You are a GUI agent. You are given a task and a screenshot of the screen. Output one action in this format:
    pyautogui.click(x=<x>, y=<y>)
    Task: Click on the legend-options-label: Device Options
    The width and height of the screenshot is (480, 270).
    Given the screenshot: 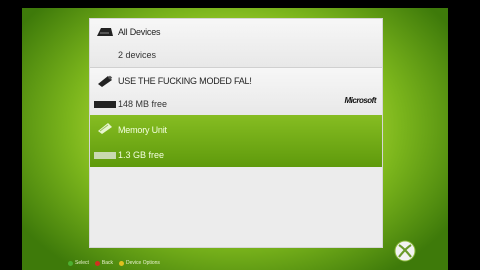 What is the action you would take?
    pyautogui.click(x=143, y=263)
    